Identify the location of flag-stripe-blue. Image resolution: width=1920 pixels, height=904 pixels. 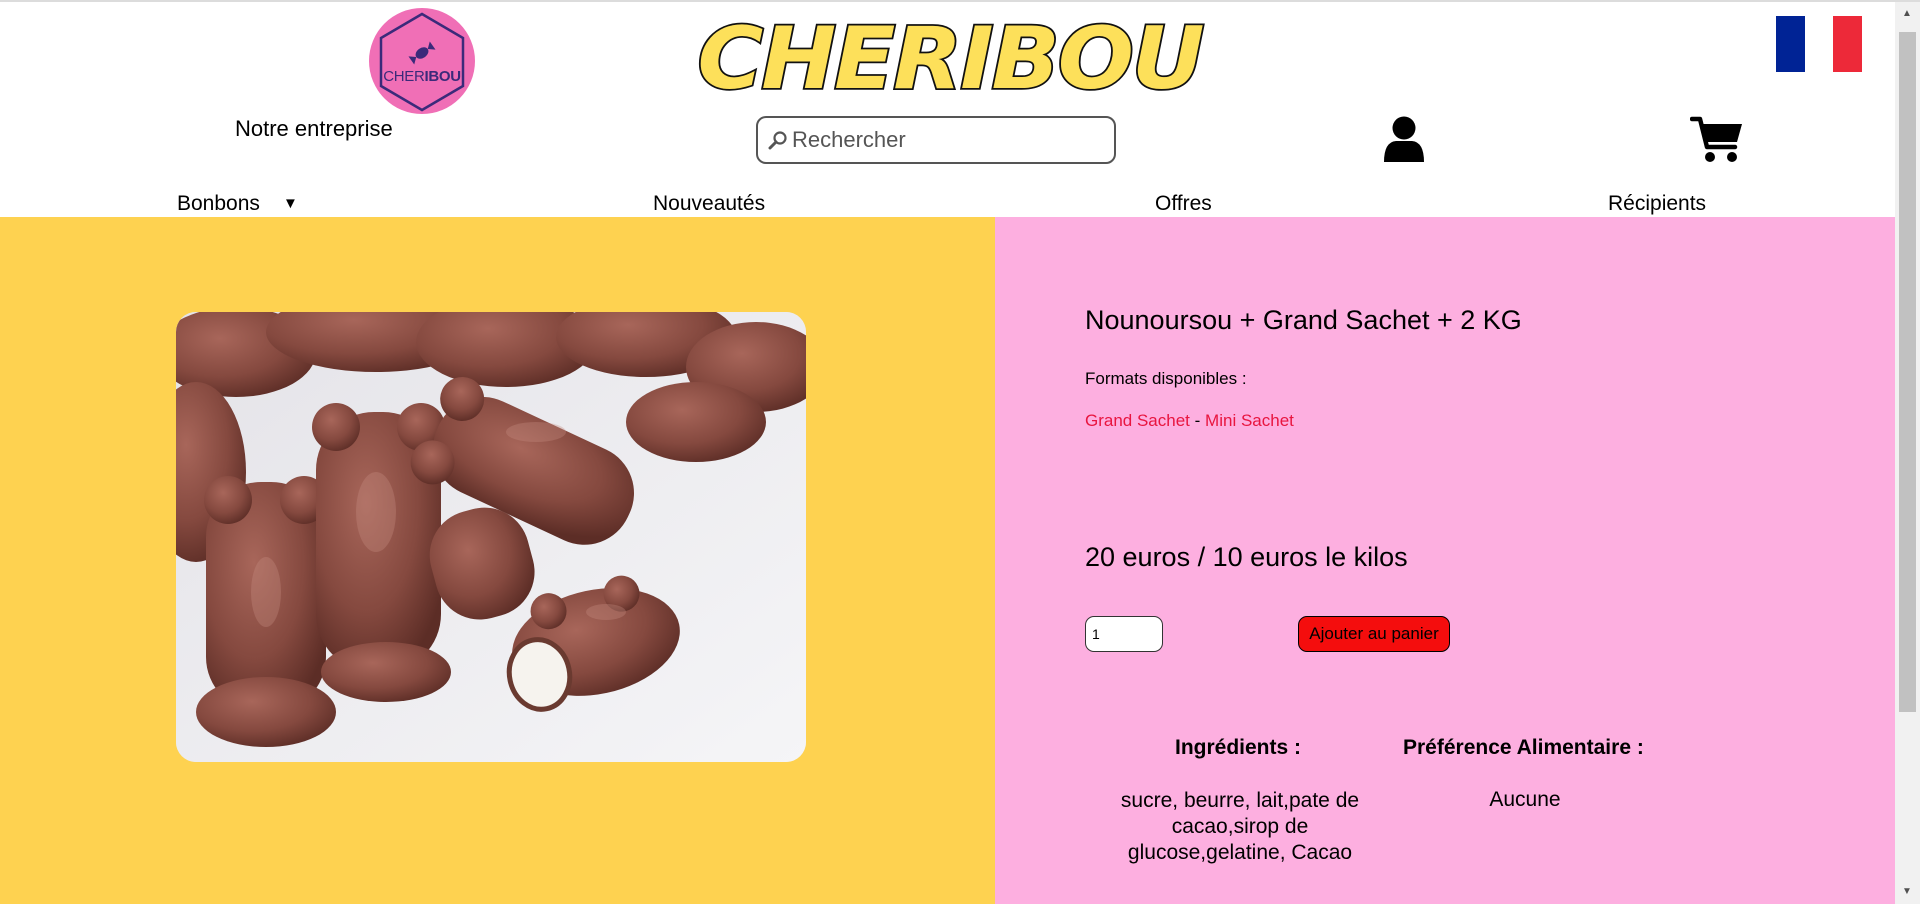
(1790, 44).